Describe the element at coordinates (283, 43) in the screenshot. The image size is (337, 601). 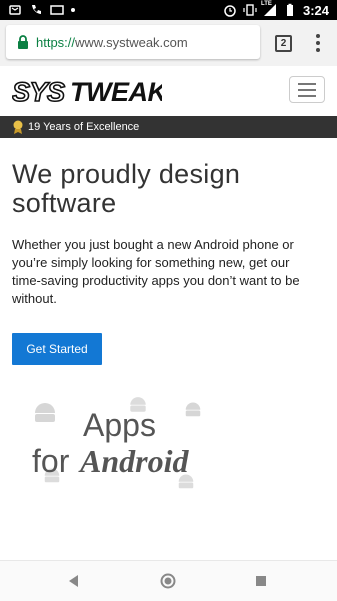
I see `tab-switcher-button: 2` at that location.